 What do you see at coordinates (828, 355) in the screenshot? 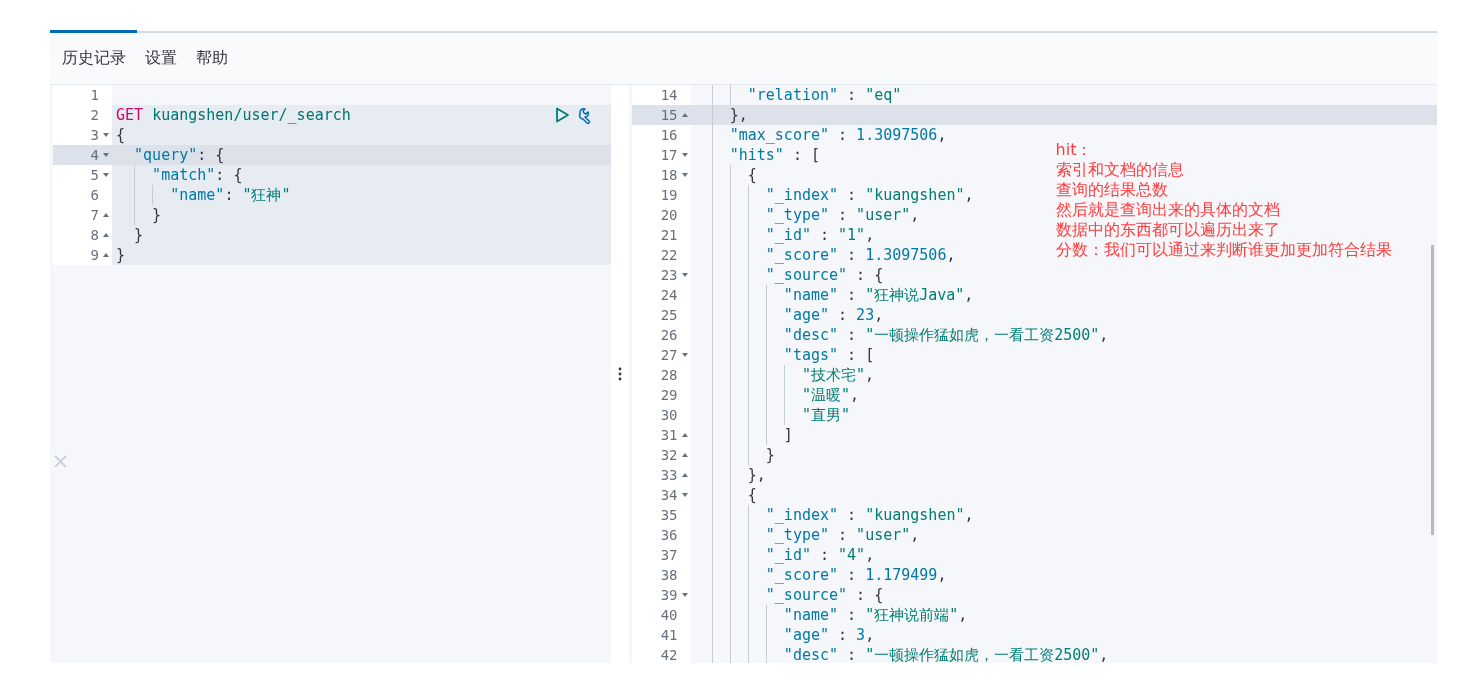
I see `code-line: "tags" : [` at bounding box center [828, 355].